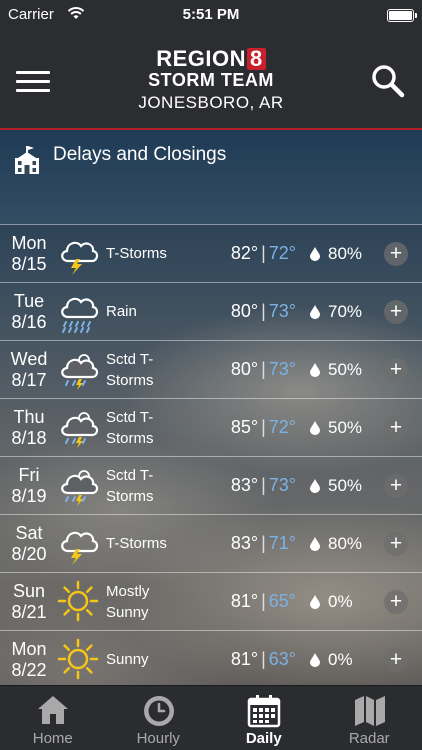 The width and height of the screenshot is (422, 750). I want to click on forecast-row: Thu 8/18 Sctd T- Storms 85° | 72° 50% +, so click(211, 427).